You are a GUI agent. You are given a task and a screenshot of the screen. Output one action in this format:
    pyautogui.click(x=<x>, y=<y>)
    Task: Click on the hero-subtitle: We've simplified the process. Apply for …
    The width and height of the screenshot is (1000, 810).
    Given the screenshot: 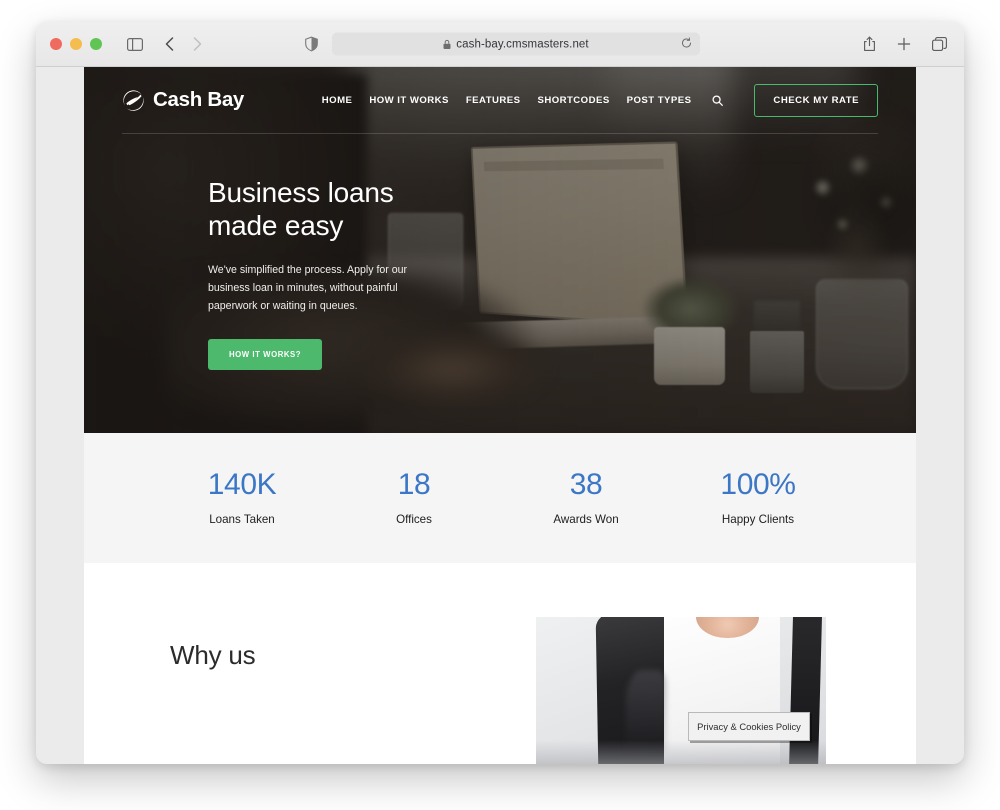 What is the action you would take?
    pyautogui.click(x=308, y=287)
    